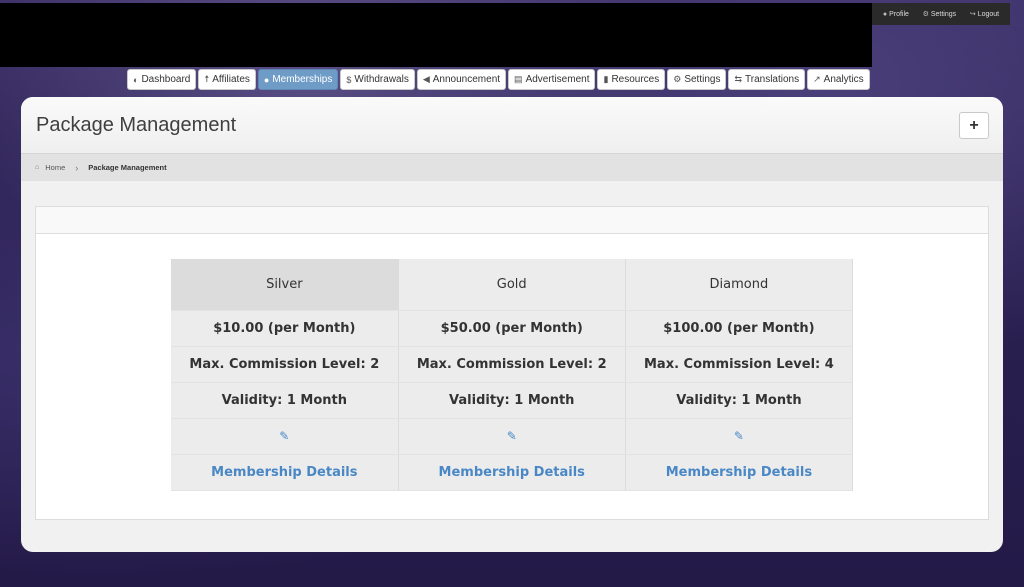  I want to click on package-price: $50.00 (per Month), so click(512, 328).